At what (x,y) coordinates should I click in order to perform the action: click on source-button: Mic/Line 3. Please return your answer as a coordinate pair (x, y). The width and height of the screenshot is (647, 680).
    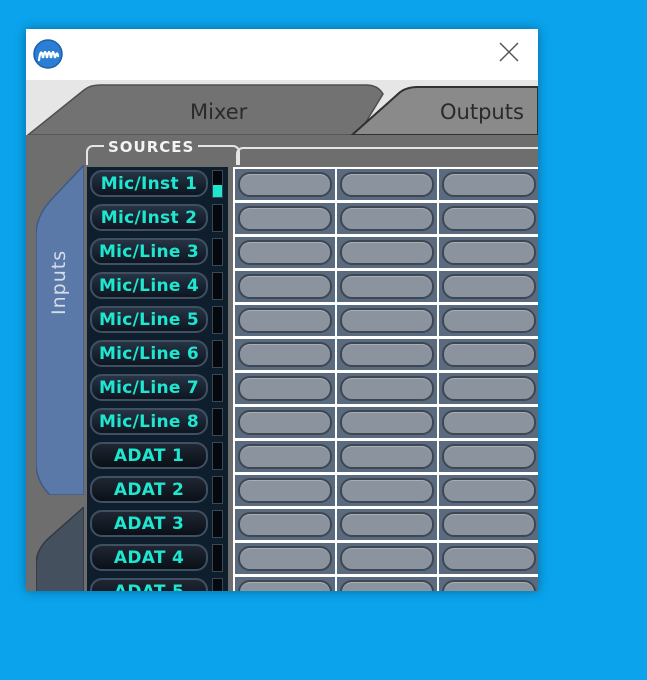
    Looking at the image, I should click on (149, 251).